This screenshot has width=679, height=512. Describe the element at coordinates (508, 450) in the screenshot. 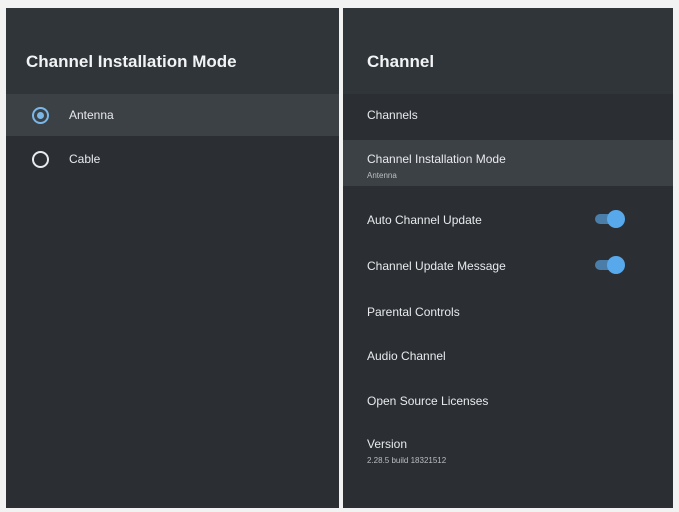

I see `menu-item-version: Version 2.28.5 build 18321512` at that location.